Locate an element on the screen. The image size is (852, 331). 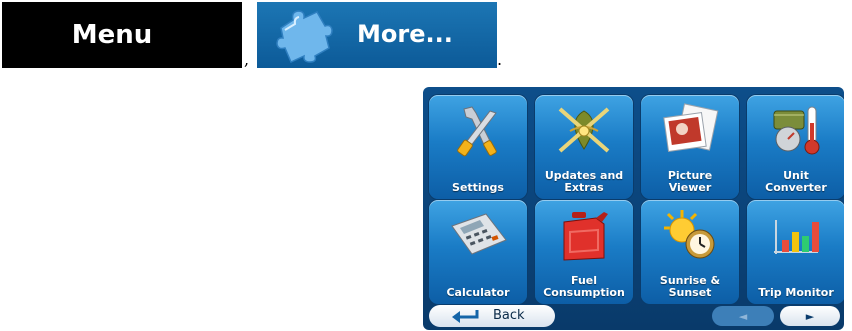
sunrise-sunset-icon is located at coordinates (689, 234).